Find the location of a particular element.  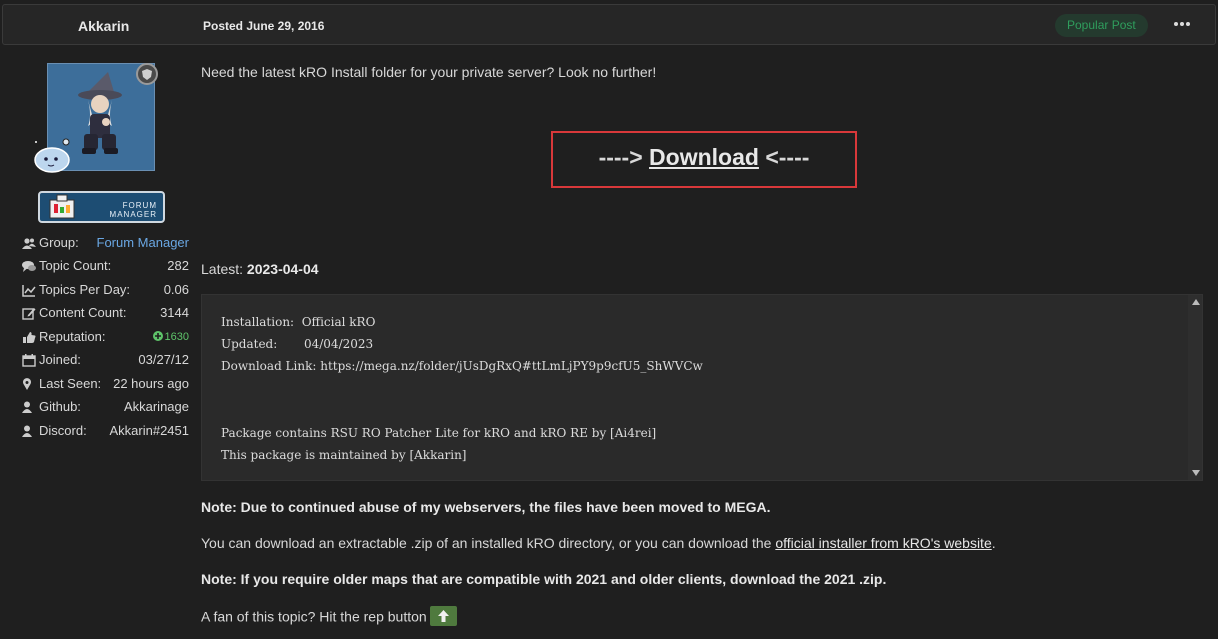

profile-label: Discord: is located at coordinates (63, 430).